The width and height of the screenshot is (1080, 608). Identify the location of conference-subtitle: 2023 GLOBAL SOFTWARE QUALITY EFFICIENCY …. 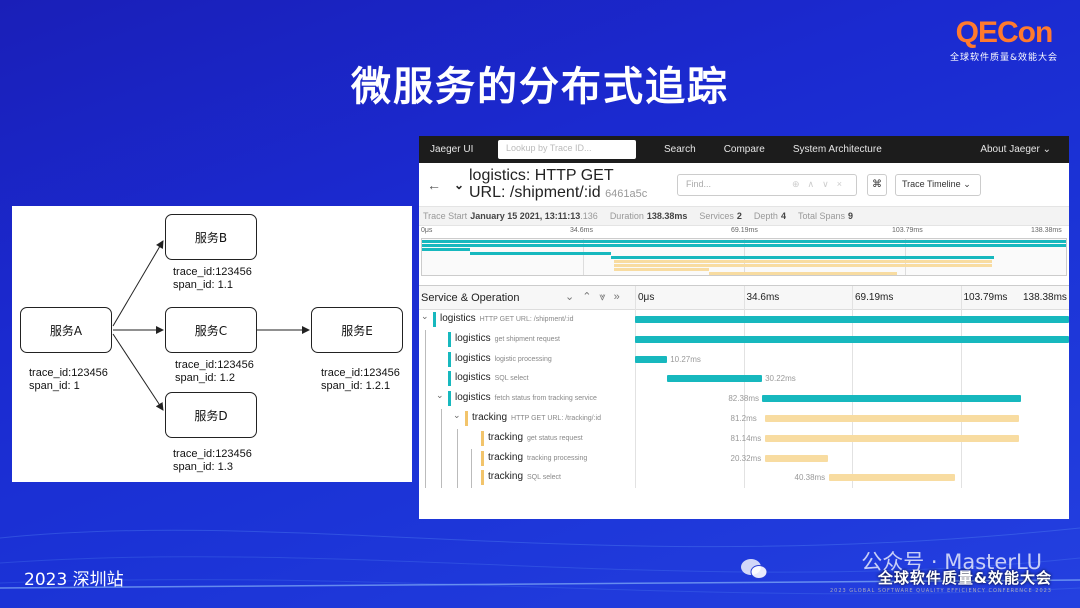
(940, 591).